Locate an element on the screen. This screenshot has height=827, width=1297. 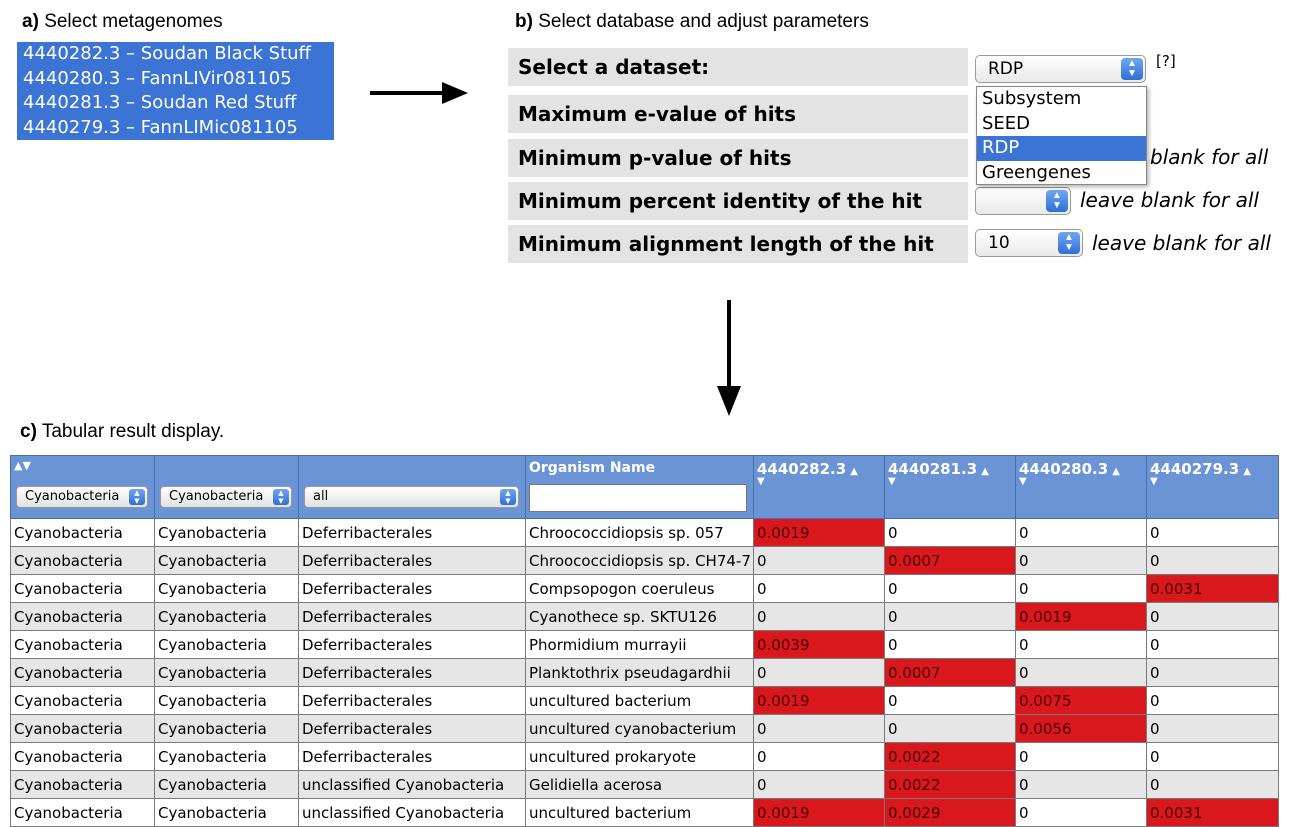
table-cell: Chroococcidiopsis sp. 057 is located at coordinates (639, 532).